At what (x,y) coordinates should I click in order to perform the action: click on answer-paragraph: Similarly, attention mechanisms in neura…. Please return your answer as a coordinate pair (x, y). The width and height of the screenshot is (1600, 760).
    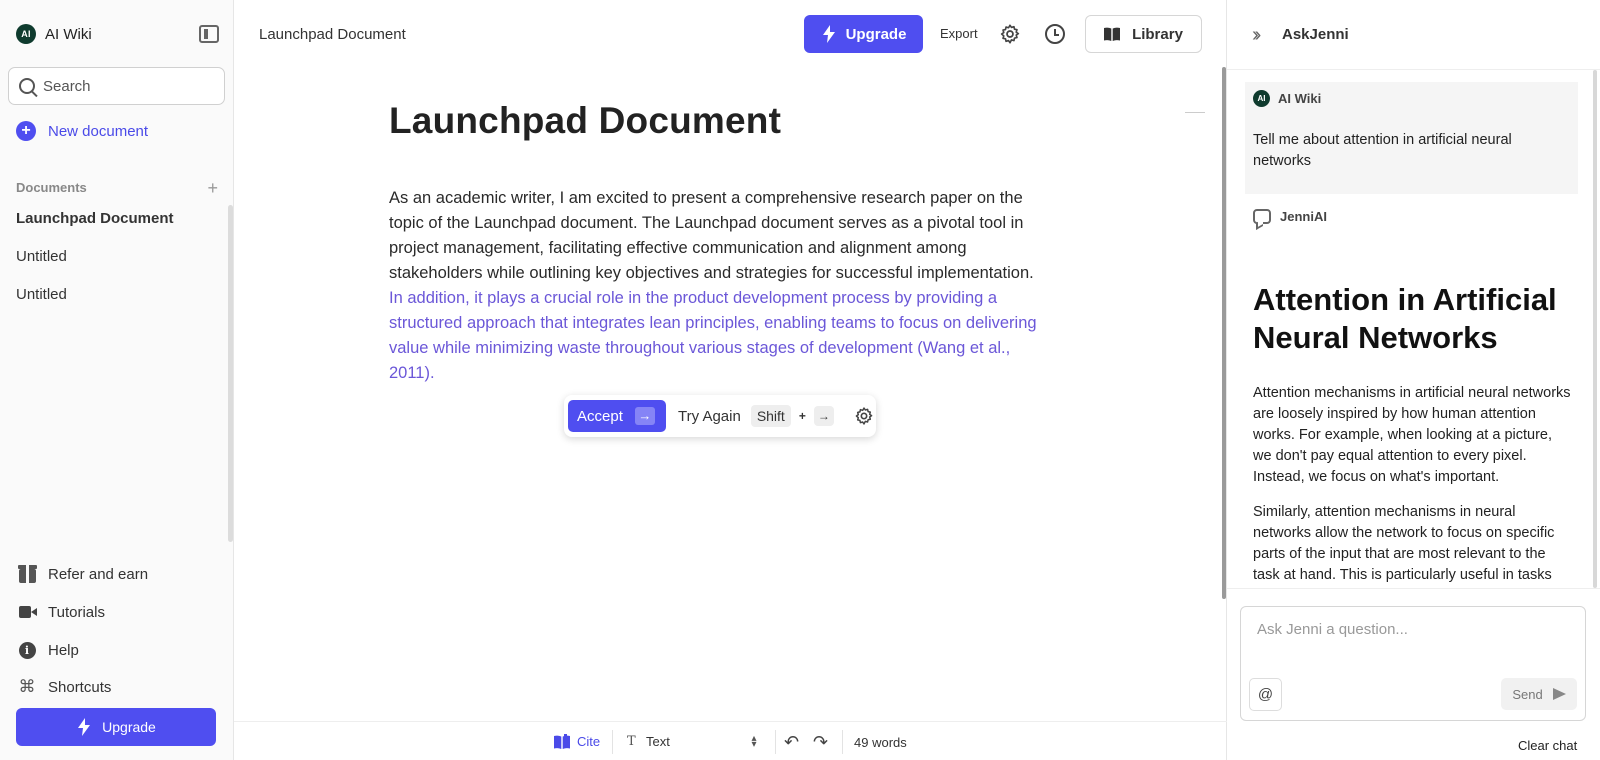
    Looking at the image, I should click on (1404, 543).